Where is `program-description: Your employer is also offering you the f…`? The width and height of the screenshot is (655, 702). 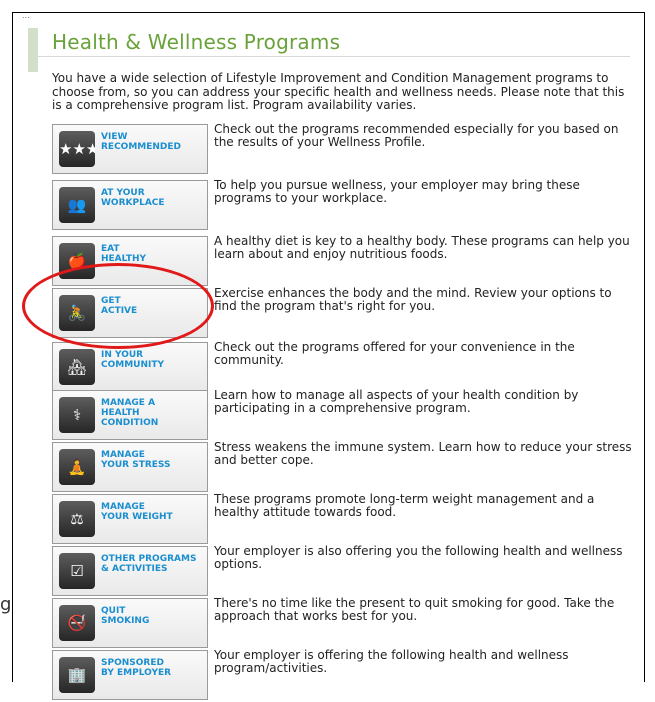
program-description: Your employer is also offering you the f… is located at coordinates (418, 557).